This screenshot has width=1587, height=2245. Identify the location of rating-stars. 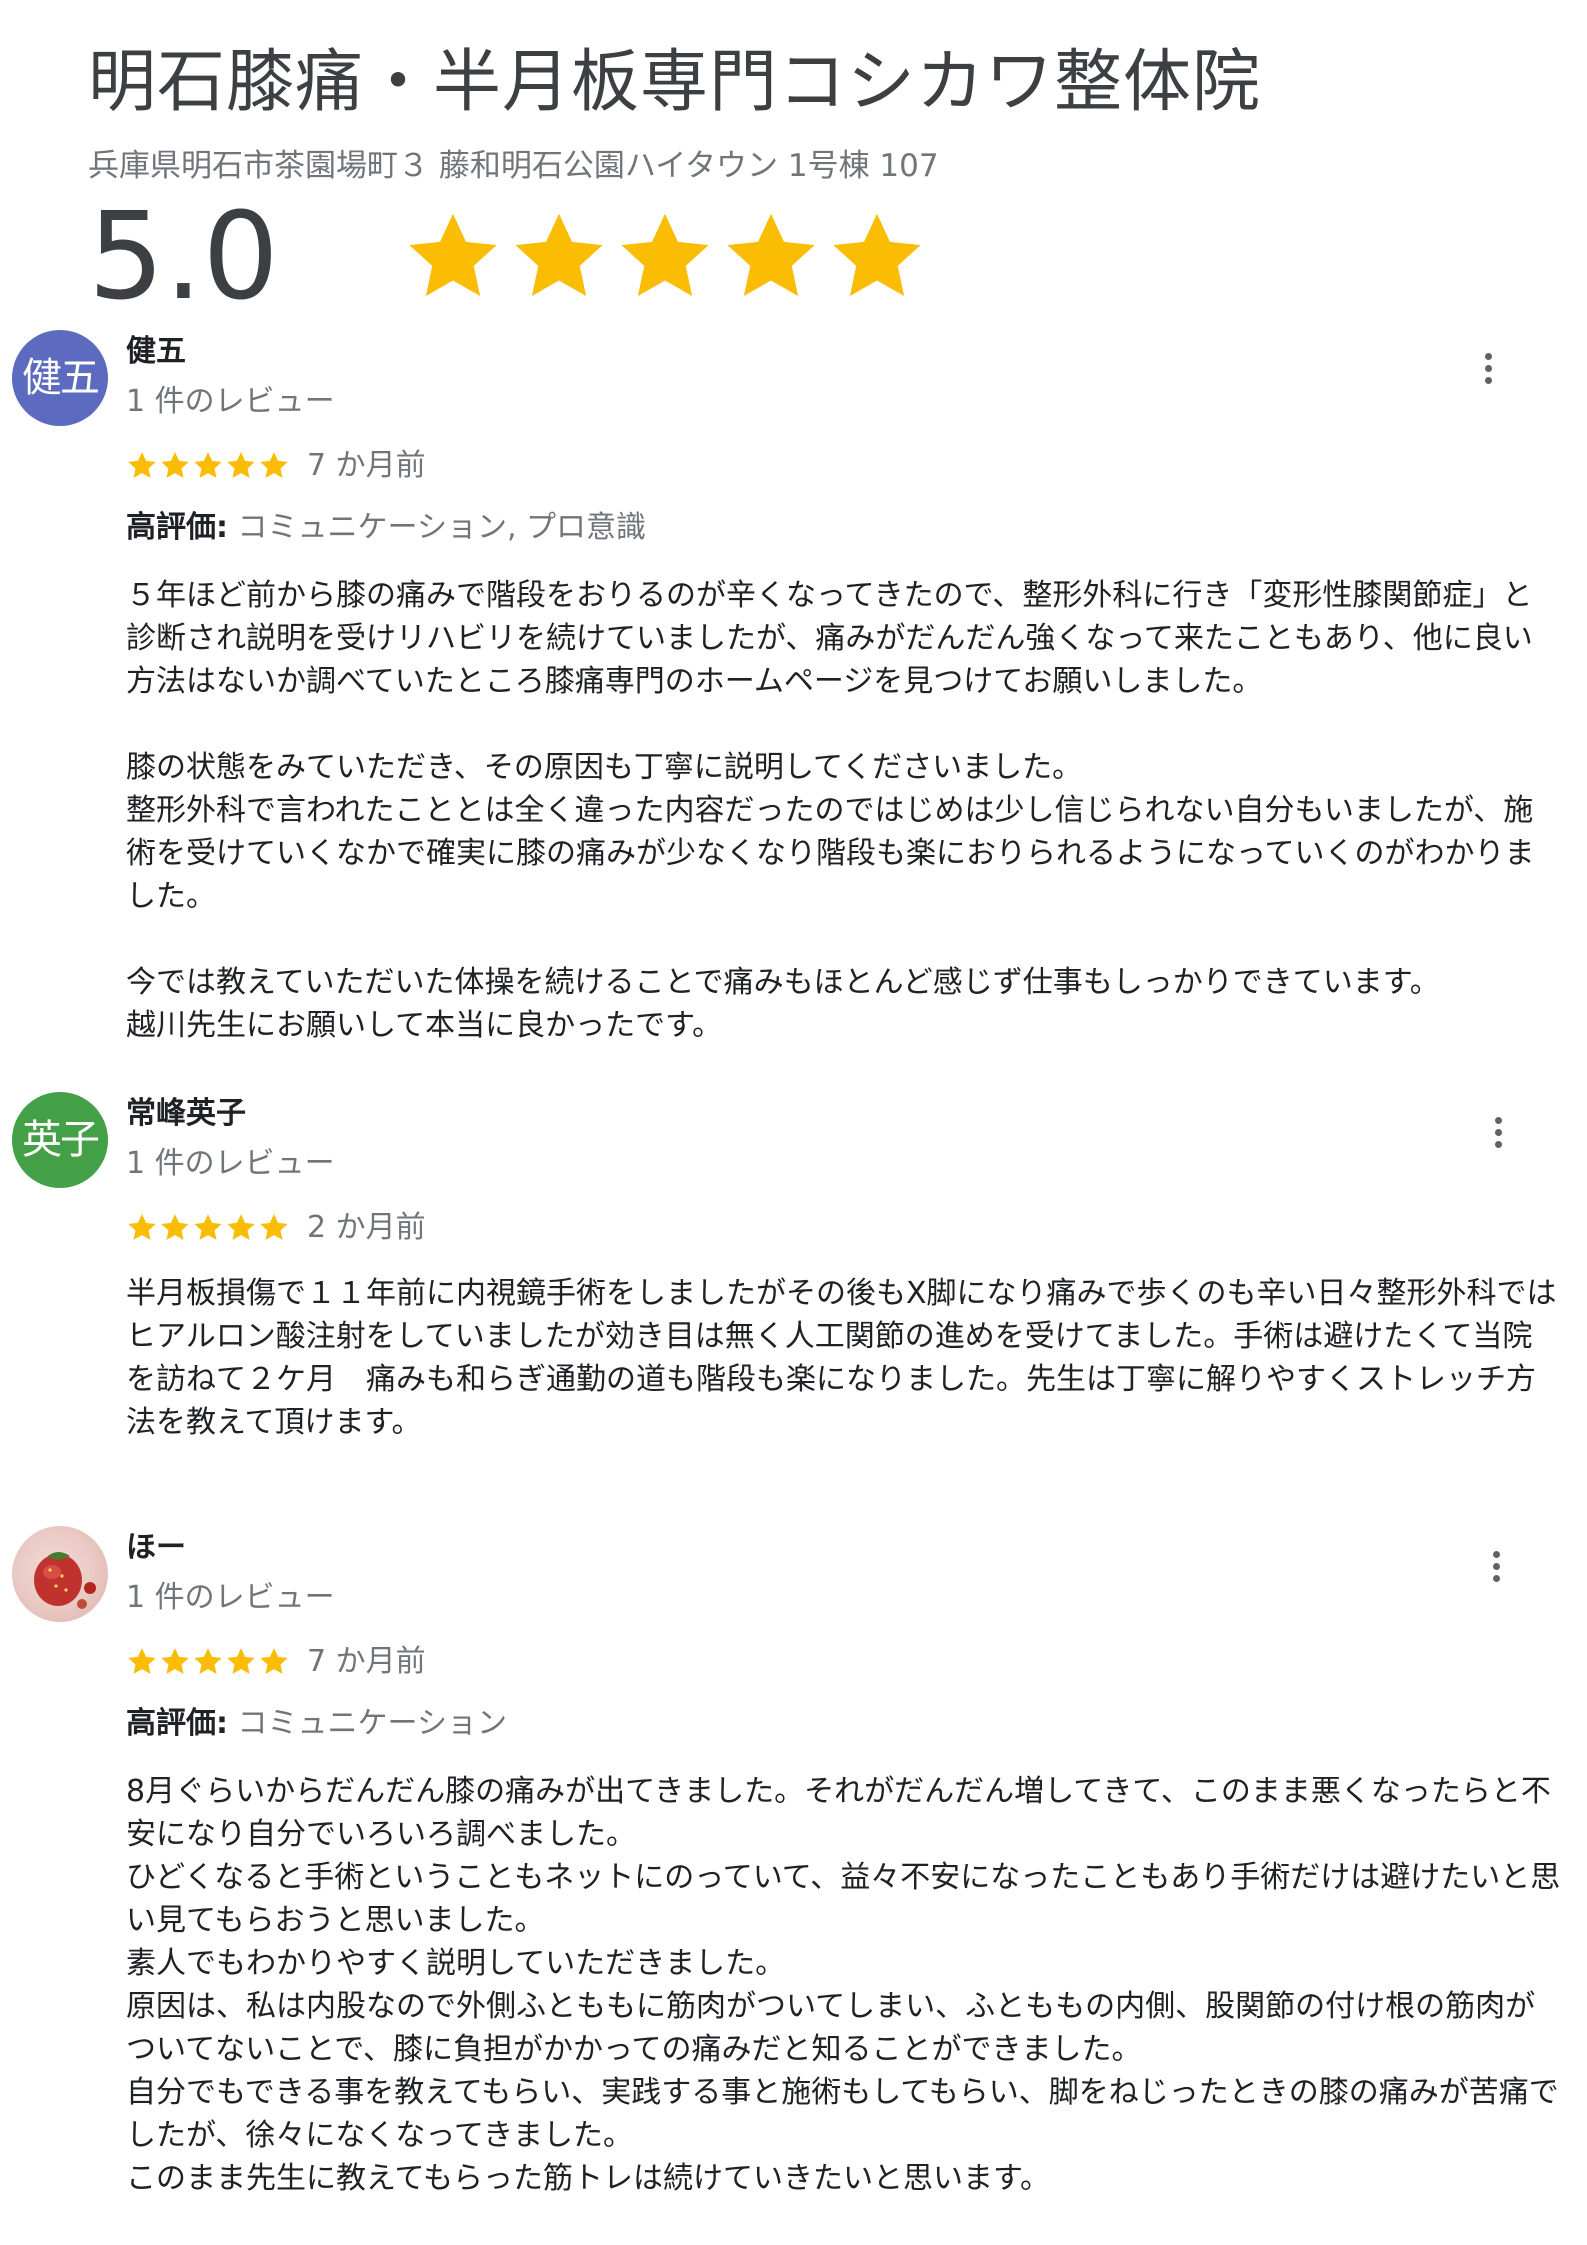
(665, 258).